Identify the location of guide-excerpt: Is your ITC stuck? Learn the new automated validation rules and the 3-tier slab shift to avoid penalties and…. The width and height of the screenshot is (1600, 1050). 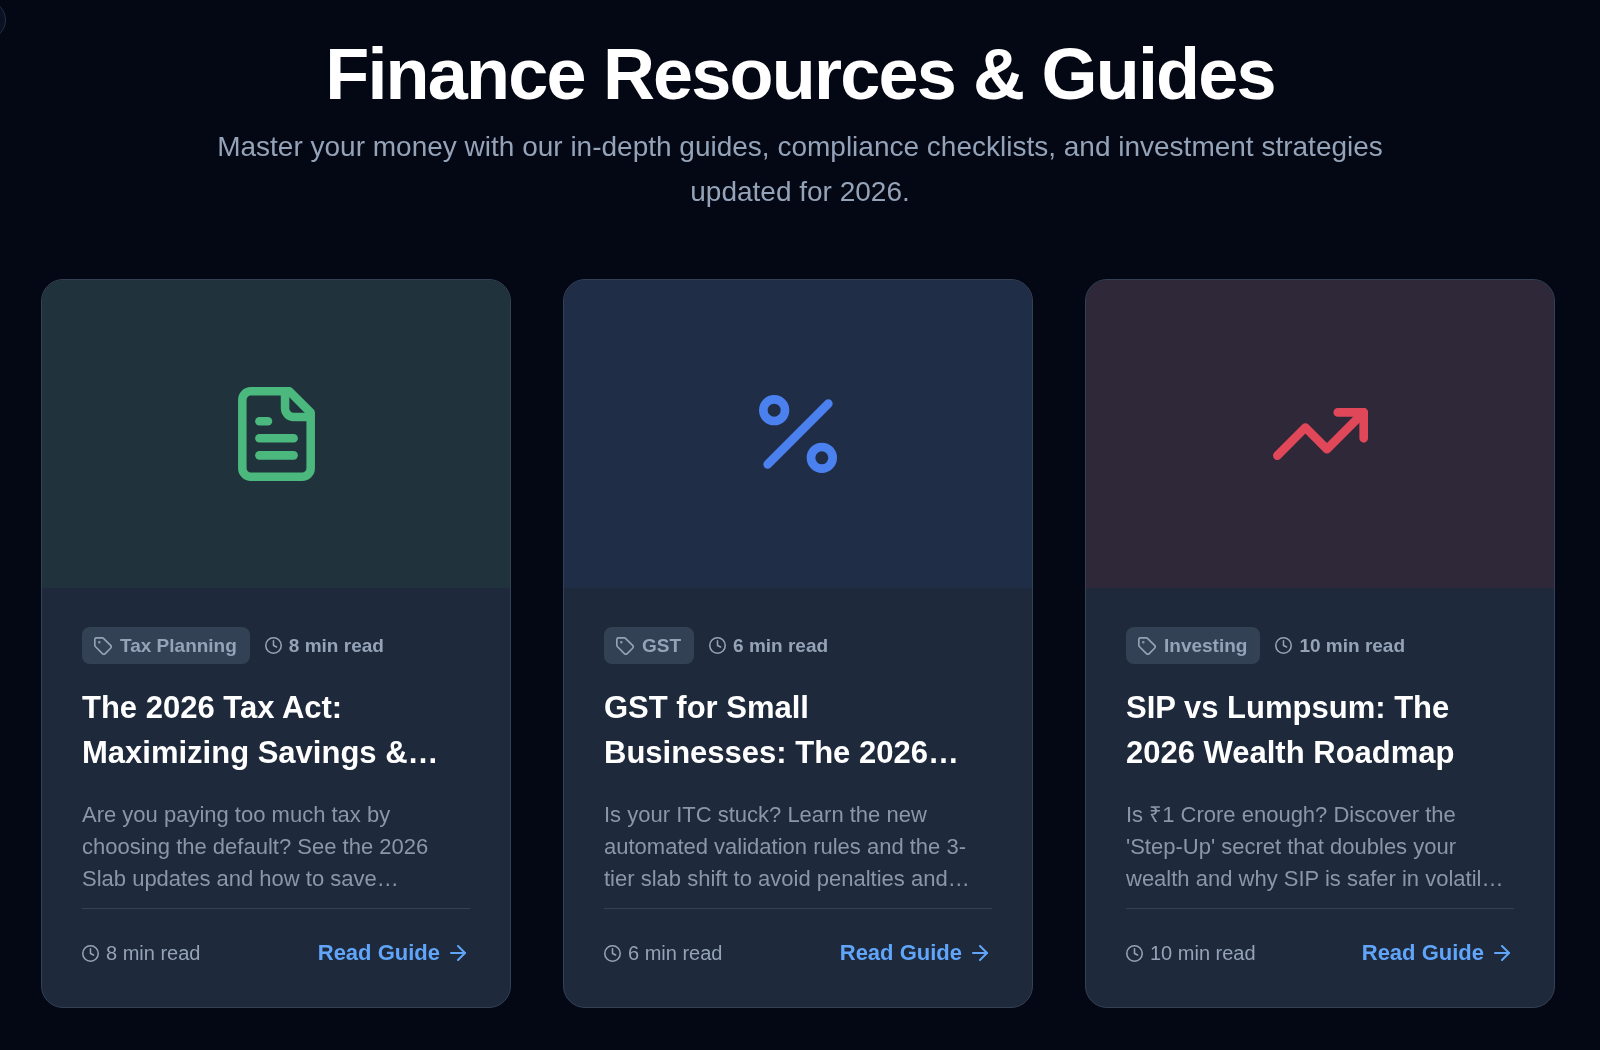
(787, 847).